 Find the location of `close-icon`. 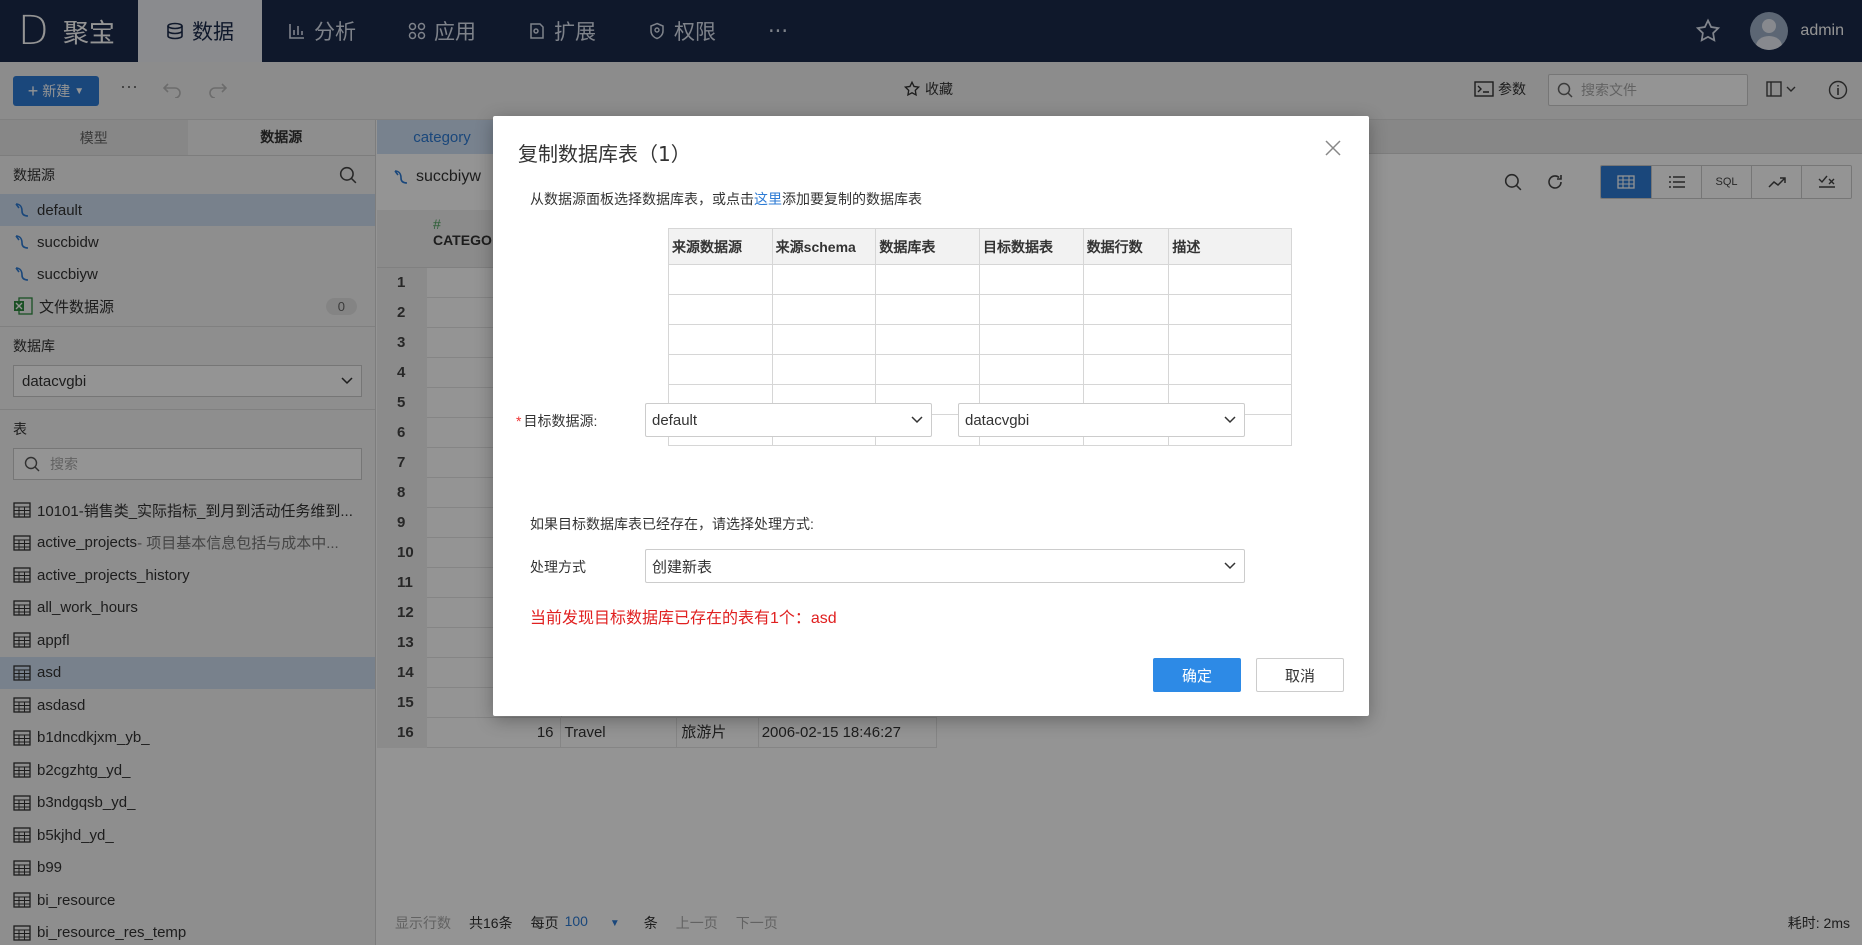

close-icon is located at coordinates (1333, 148).